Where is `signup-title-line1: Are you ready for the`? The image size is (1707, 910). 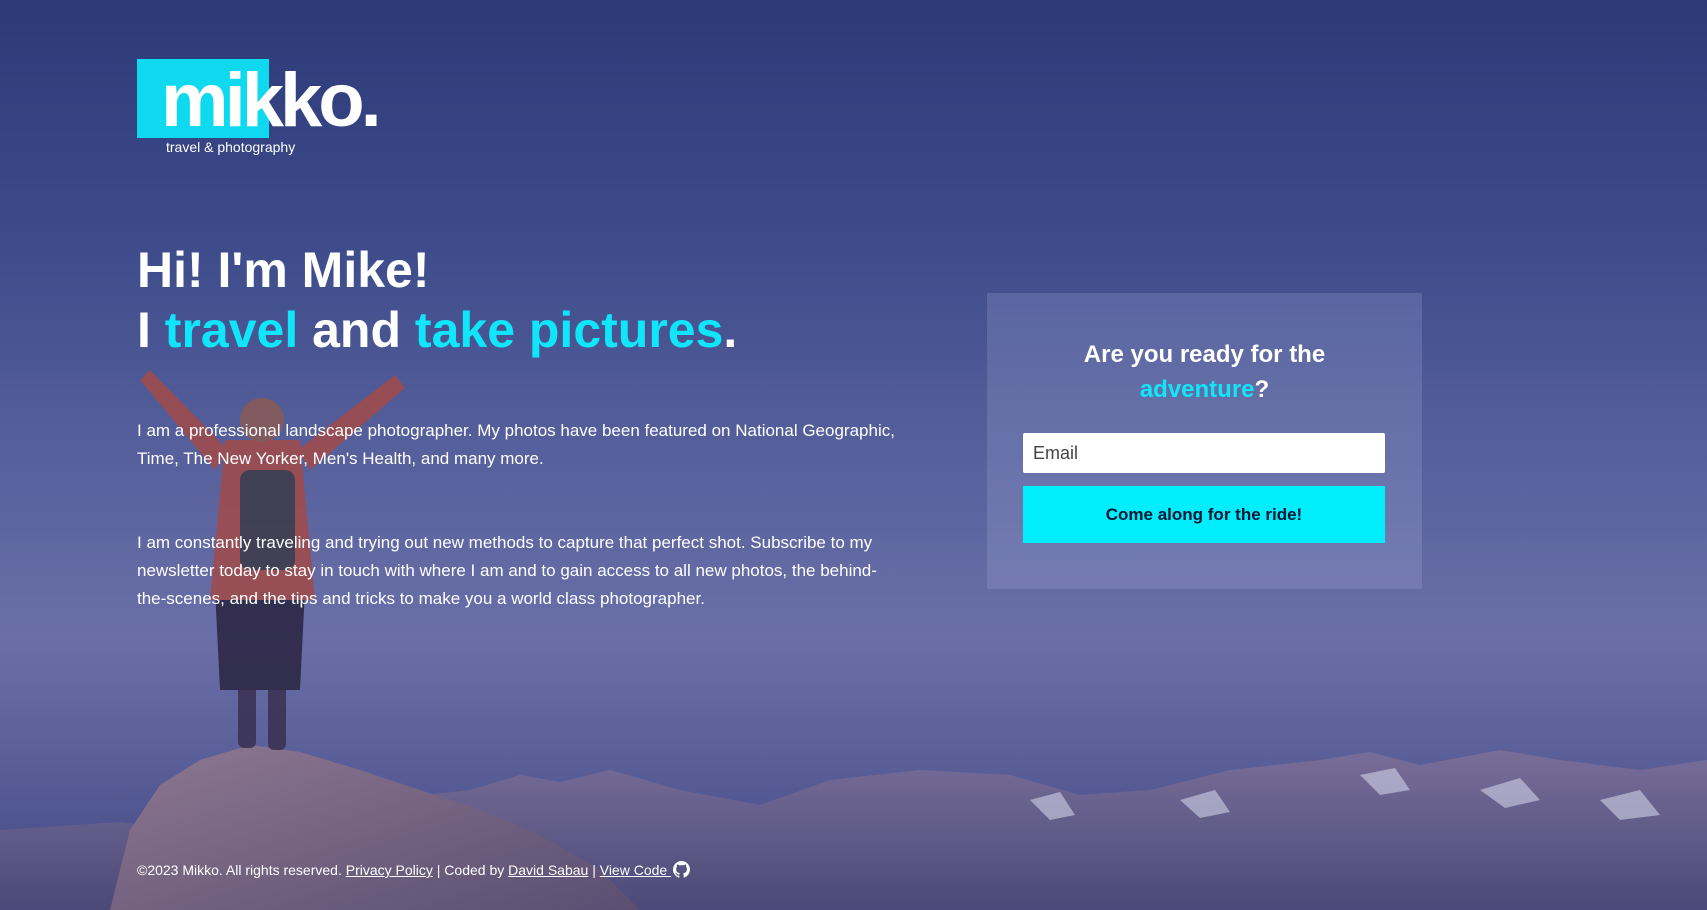 signup-title-line1: Are you ready for the is located at coordinates (1204, 354).